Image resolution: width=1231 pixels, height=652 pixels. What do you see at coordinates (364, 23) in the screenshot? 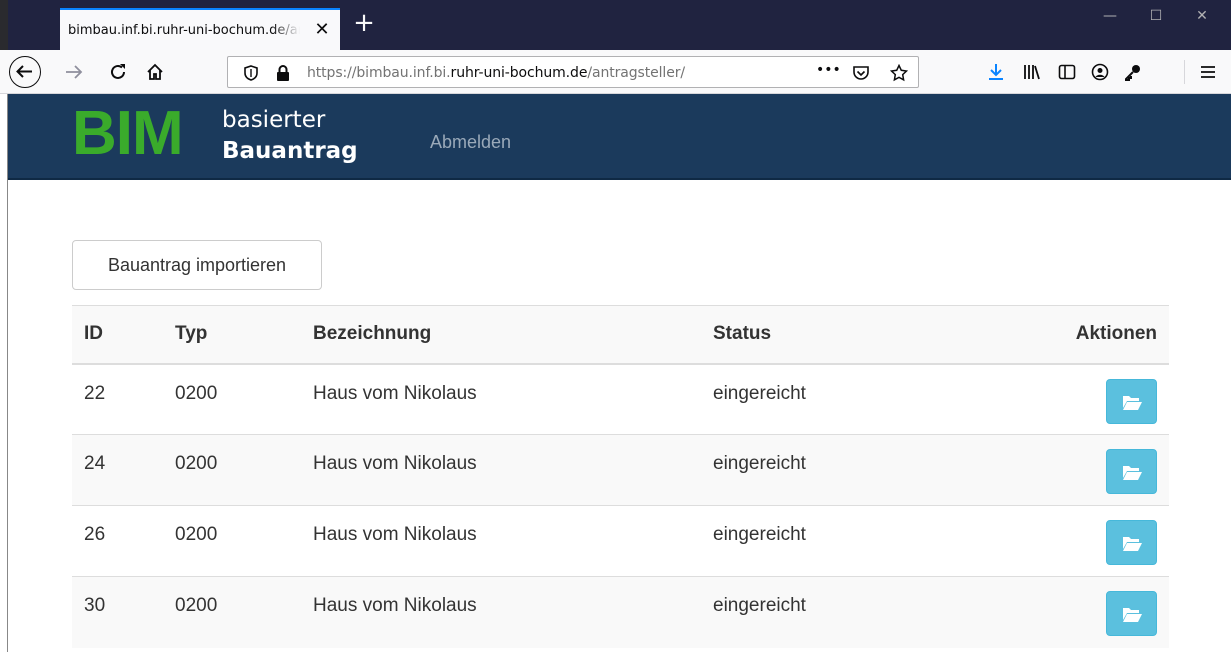
I see `new-tab-button: +` at bounding box center [364, 23].